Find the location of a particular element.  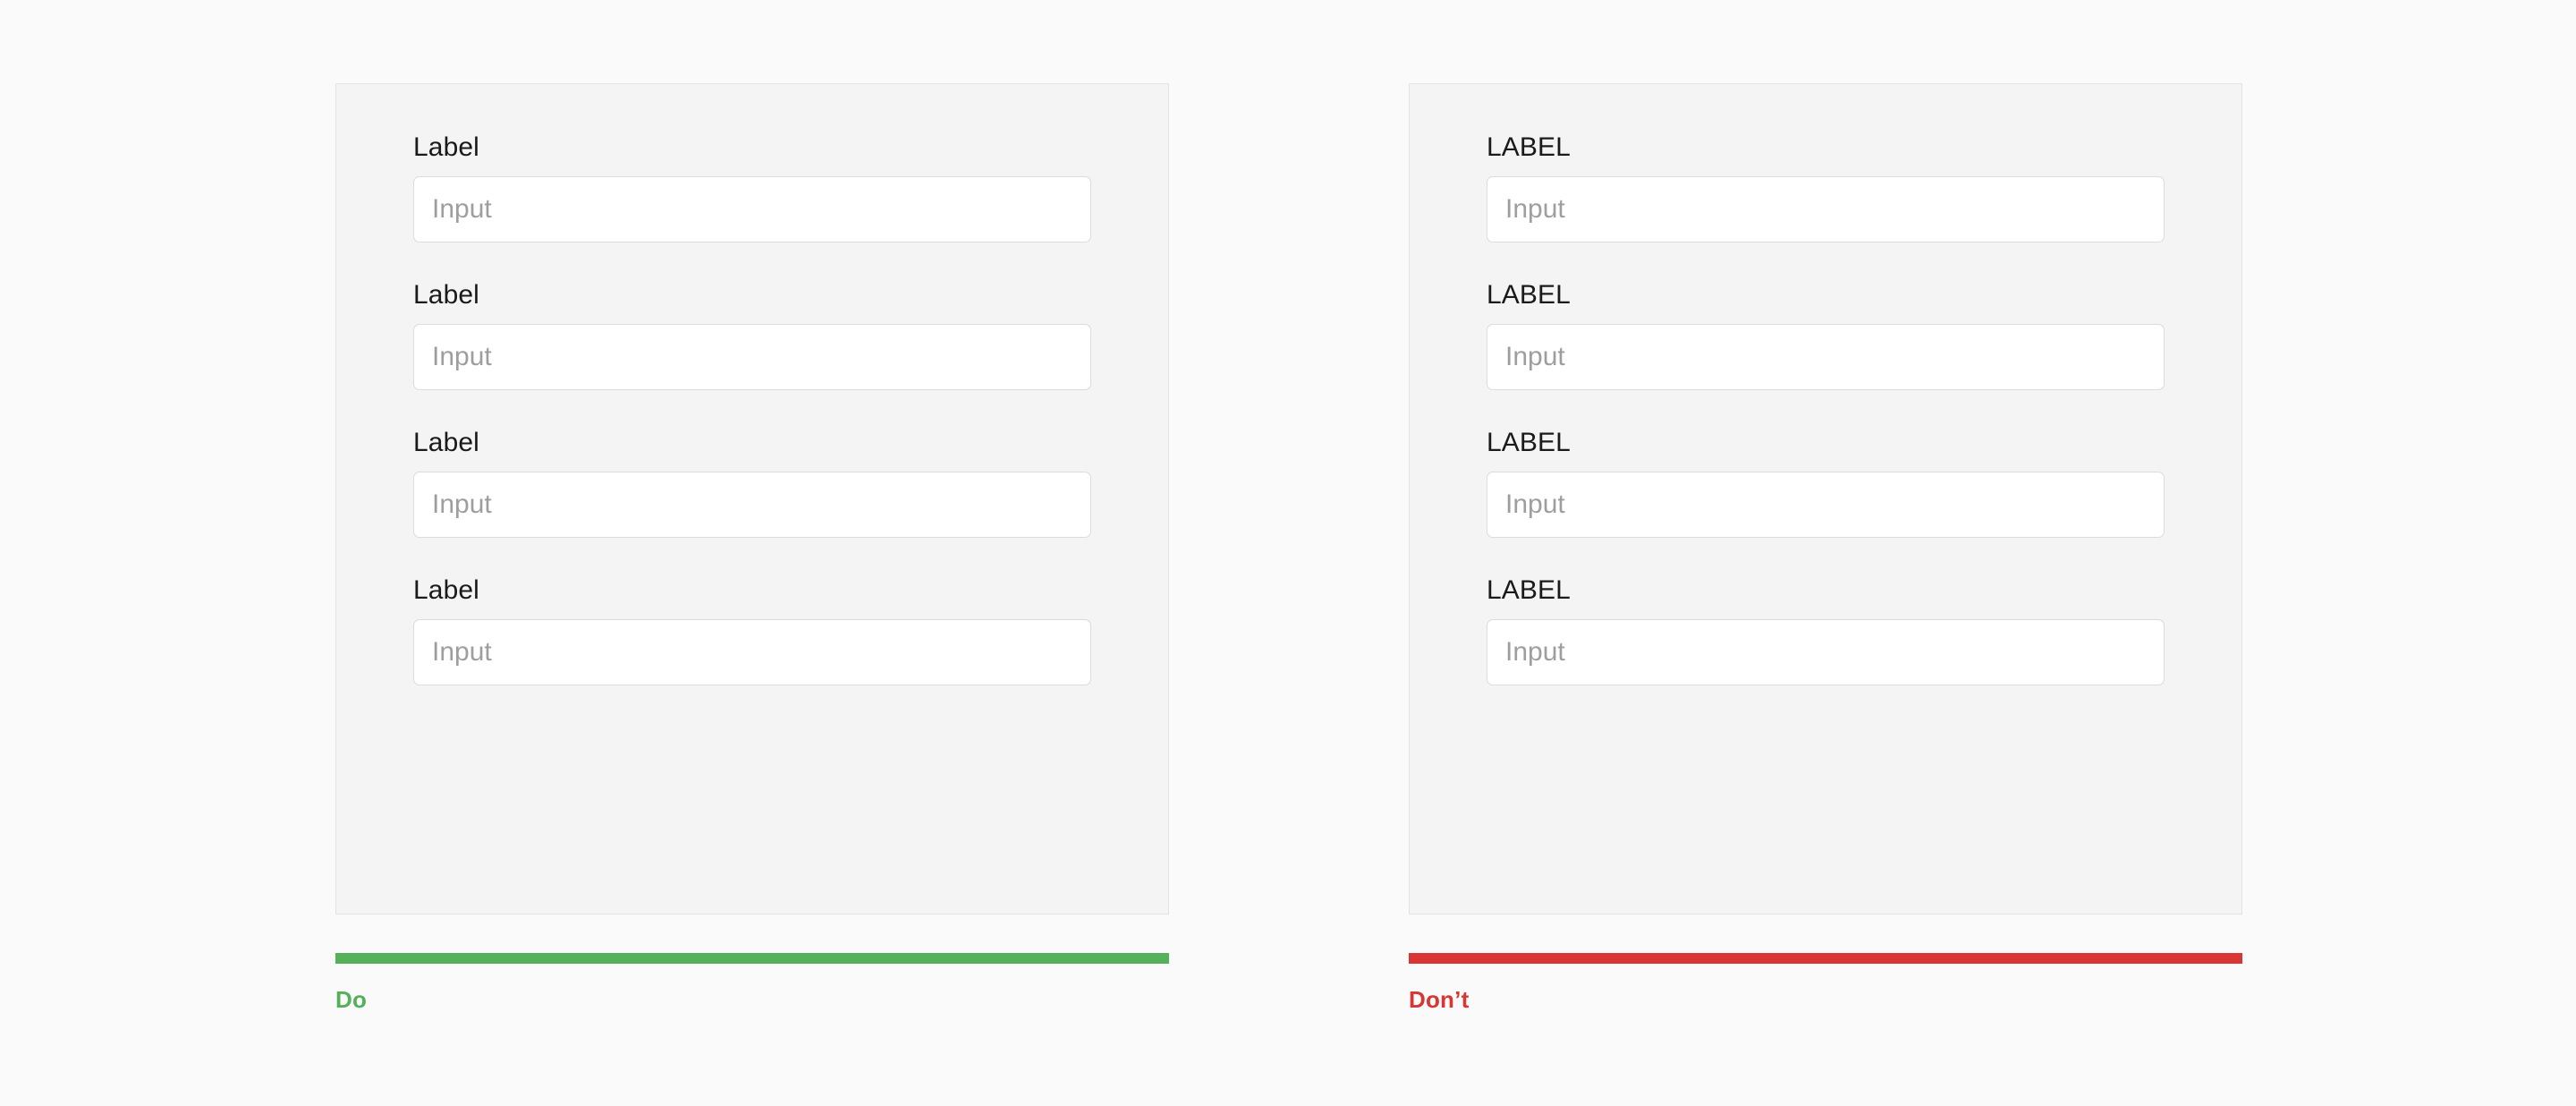

dont-verdict-label: Don’t is located at coordinates (1439, 999).